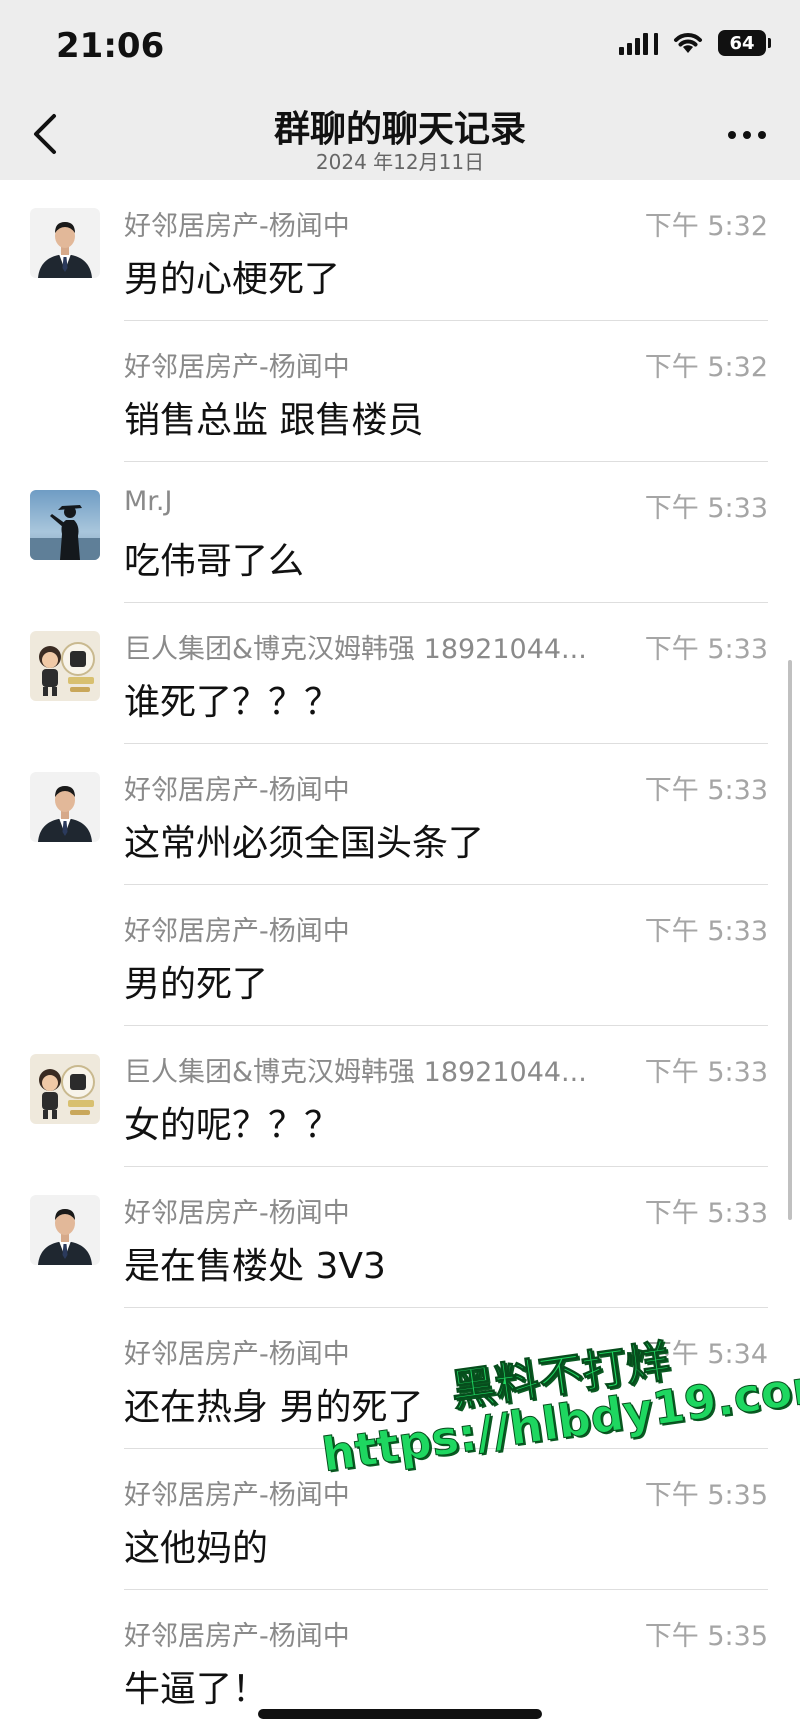  What do you see at coordinates (232, 702) in the screenshot?
I see `message-text: 谁死了？？？` at bounding box center [232, 702].